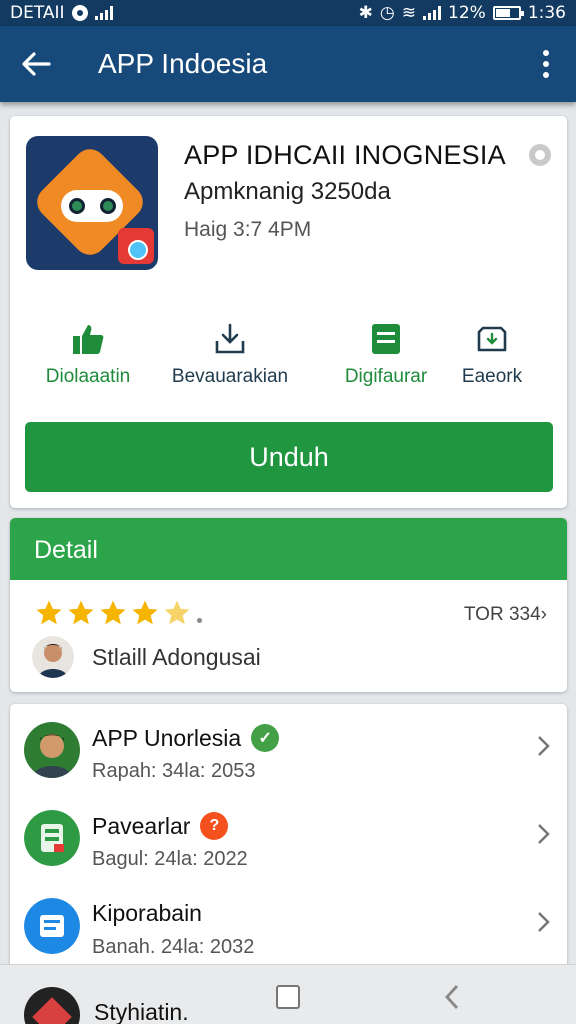  Describe the element at coordinates (136, 246) in the screenshot. I see `app-badge-icon` at that location.